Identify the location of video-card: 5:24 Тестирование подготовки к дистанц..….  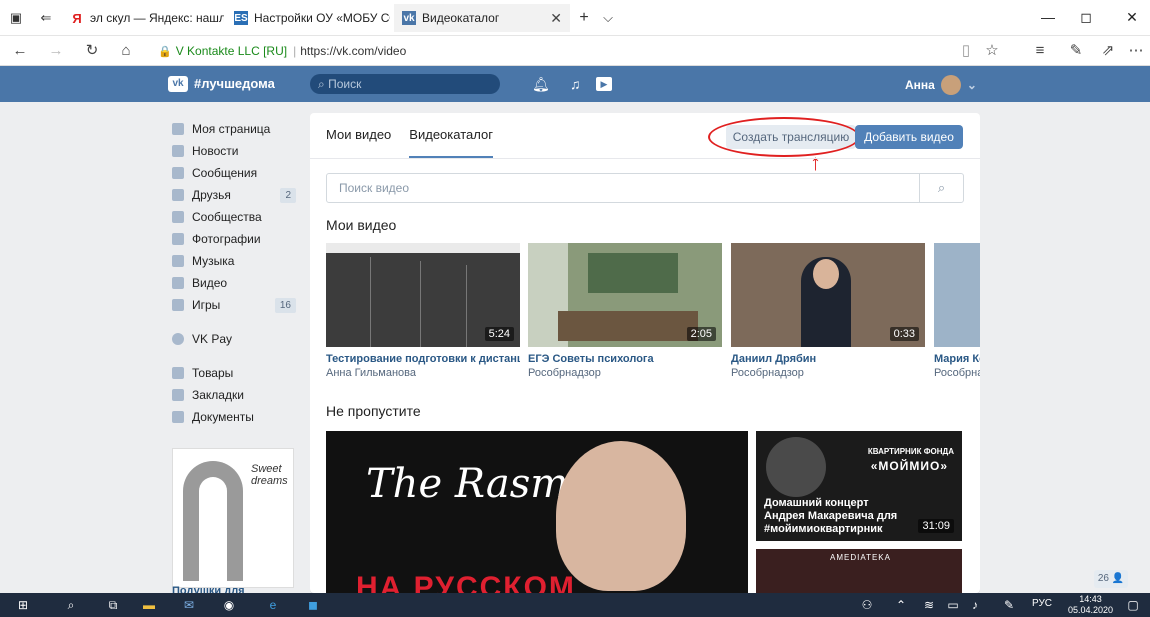
(423, 311).